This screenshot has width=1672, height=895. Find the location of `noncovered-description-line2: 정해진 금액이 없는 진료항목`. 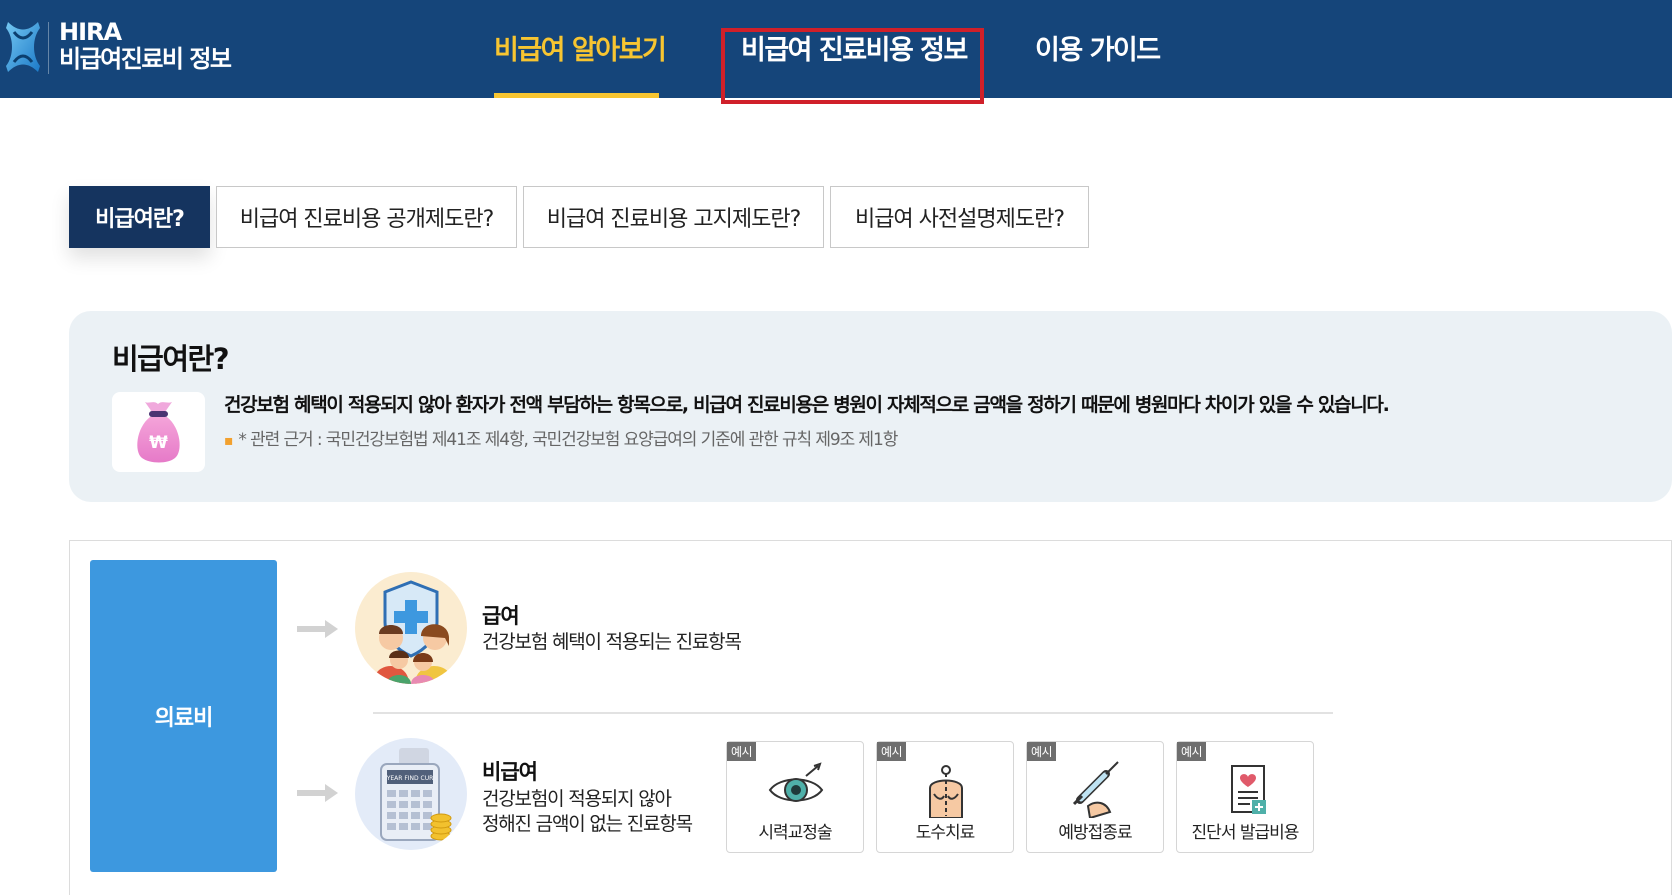

noncovered-description-line2: 정해진 금액이 없는 진료항목 is located at coordinates (587, 824).